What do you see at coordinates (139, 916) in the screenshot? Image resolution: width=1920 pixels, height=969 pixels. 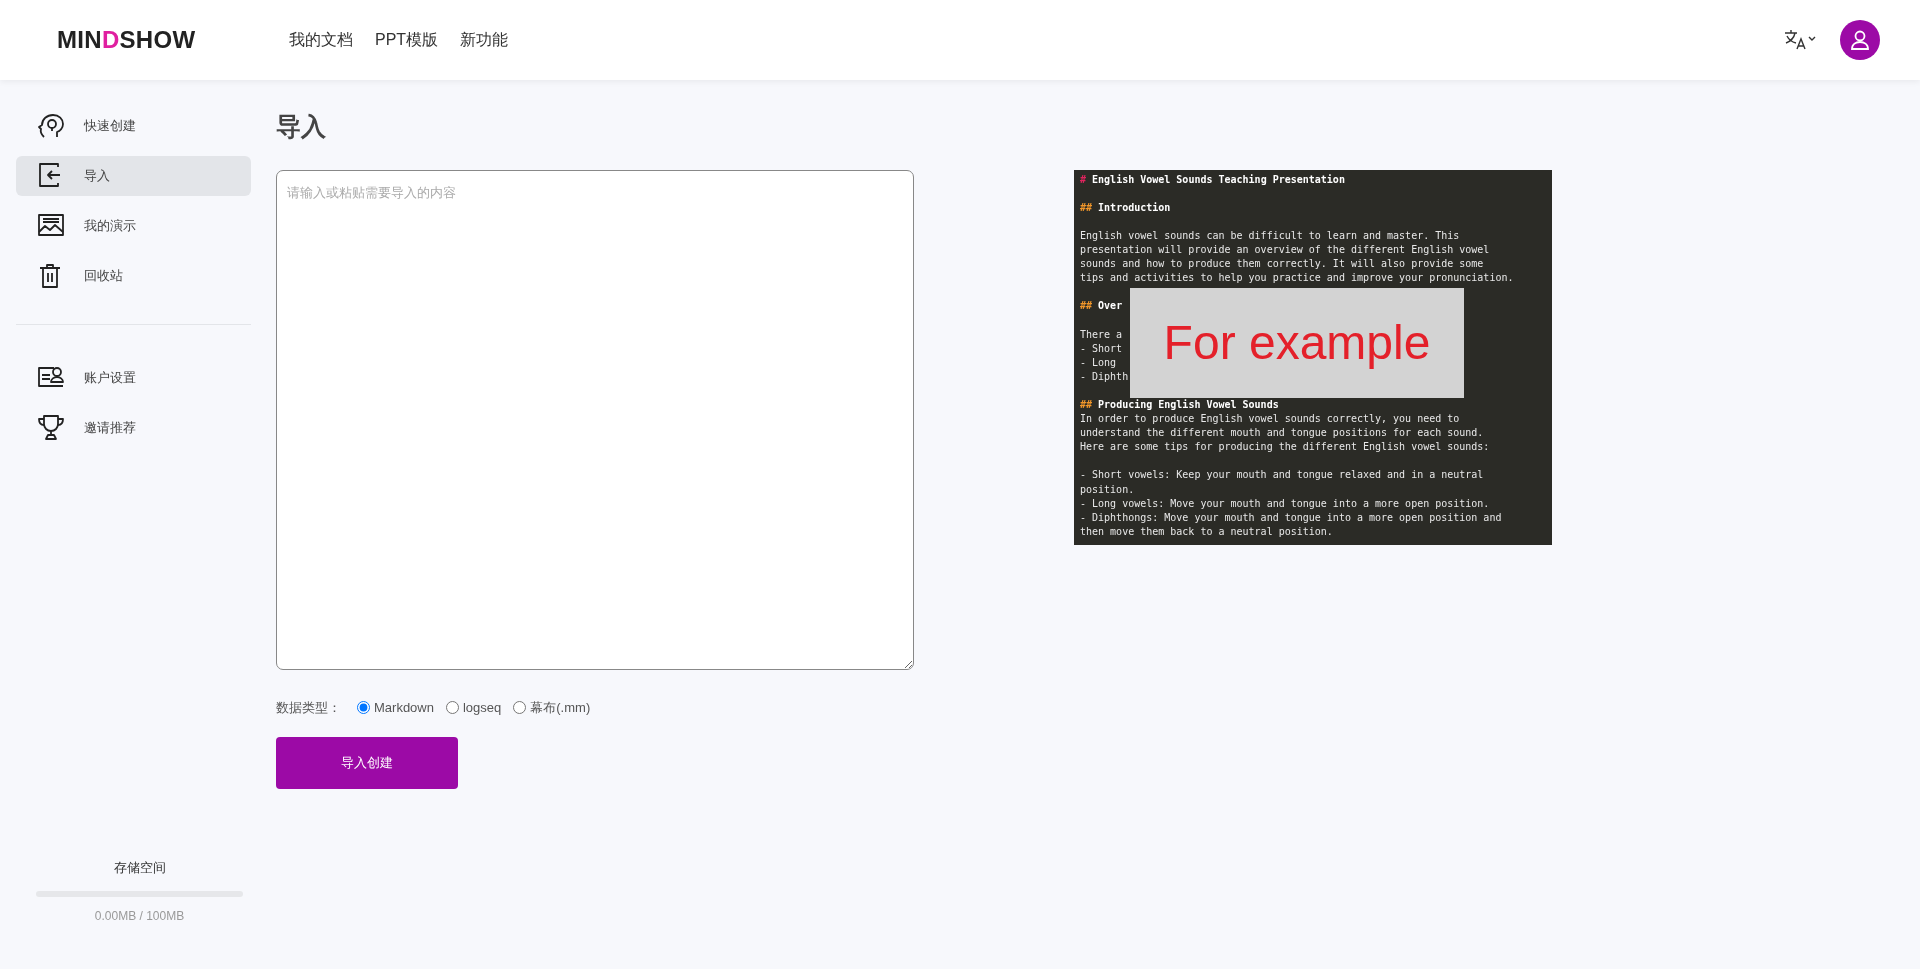 I see `storage-reading: 0.00MB / 100MB` at bounding box center [139, 916].